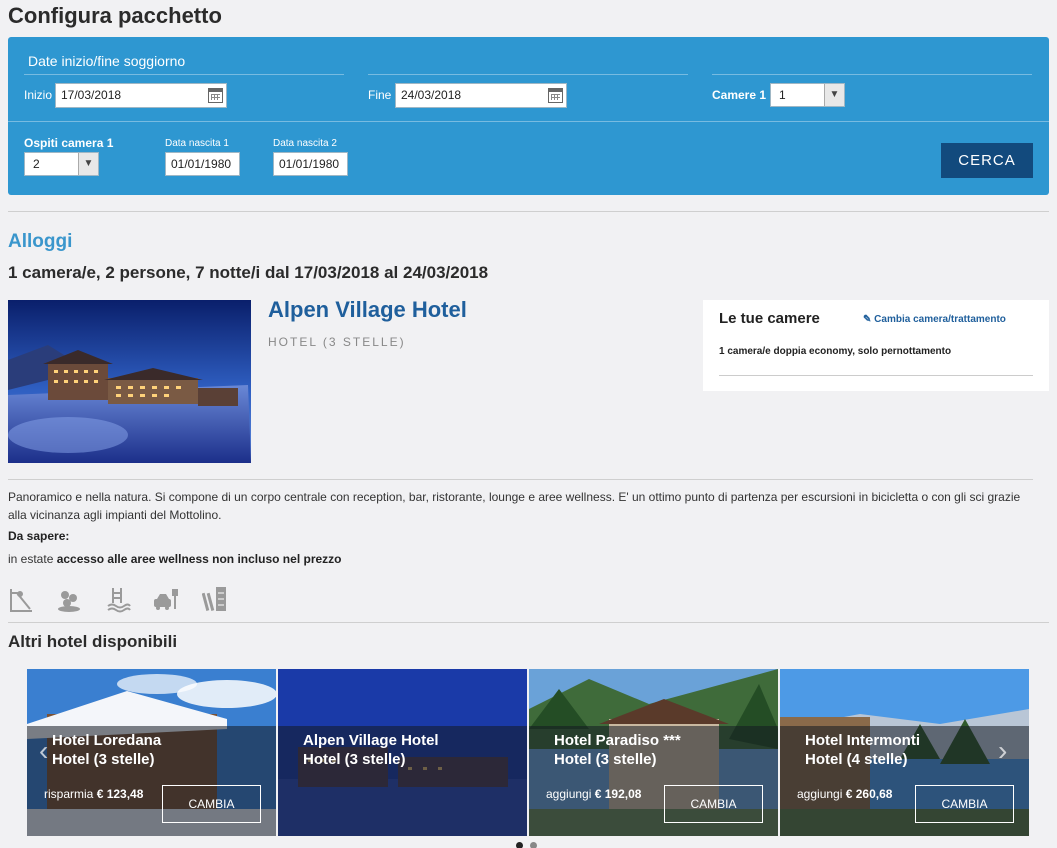  I want to click on spa-icon, so click(69, 599).